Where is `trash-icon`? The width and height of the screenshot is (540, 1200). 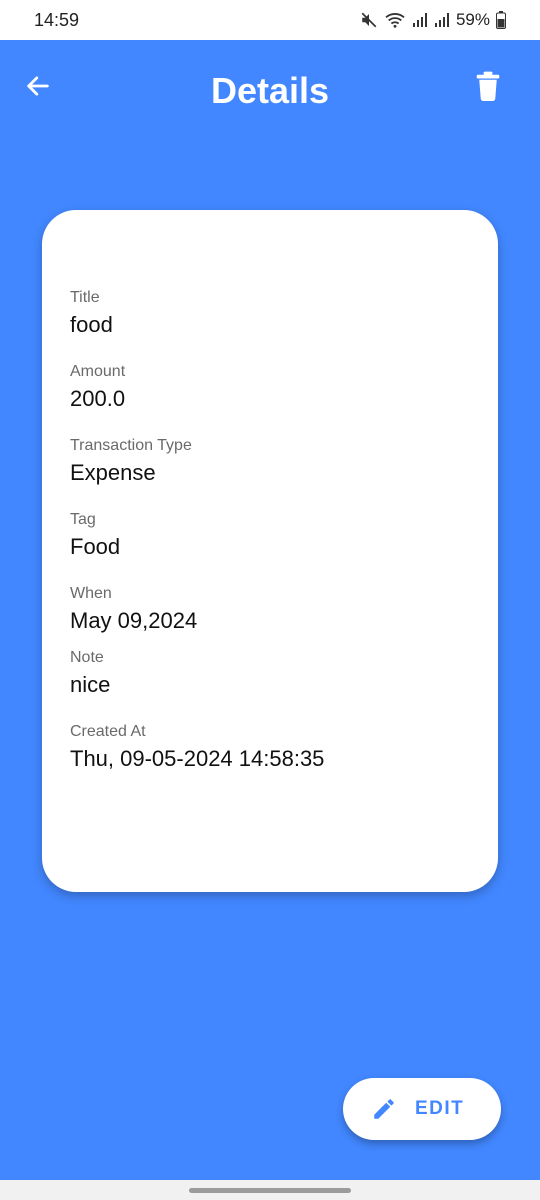
trash-icon is located at coordinates (488, 86).